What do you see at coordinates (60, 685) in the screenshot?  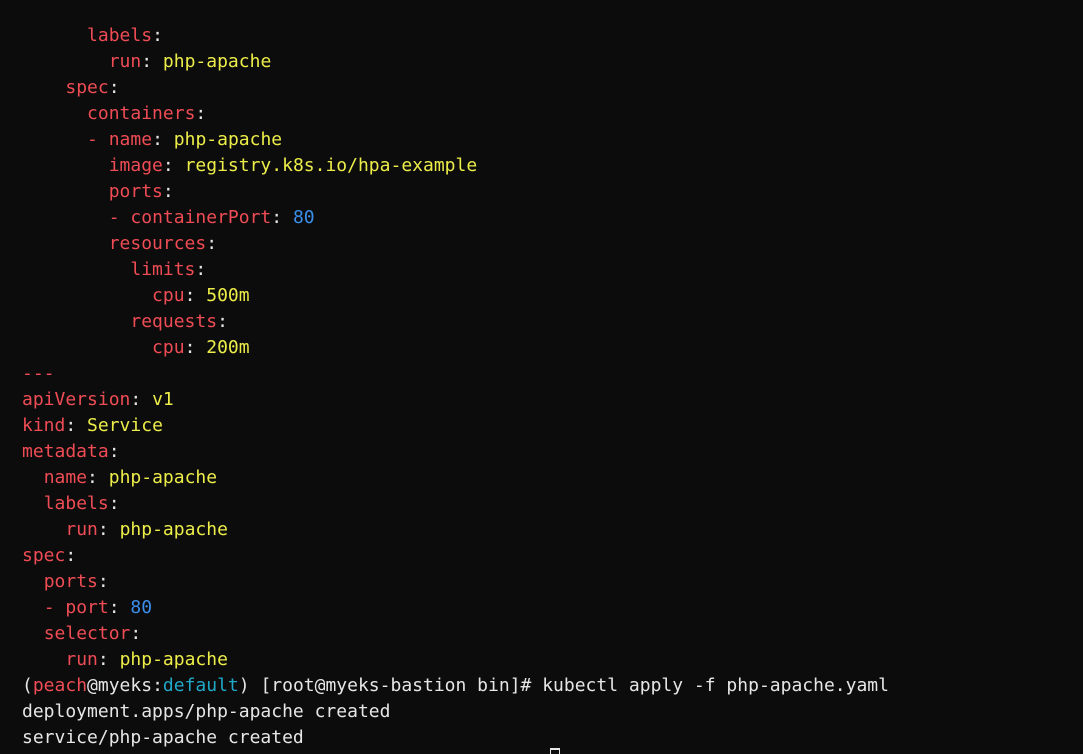 I see `prompt-user: peach` at bounding box center [60, 685].